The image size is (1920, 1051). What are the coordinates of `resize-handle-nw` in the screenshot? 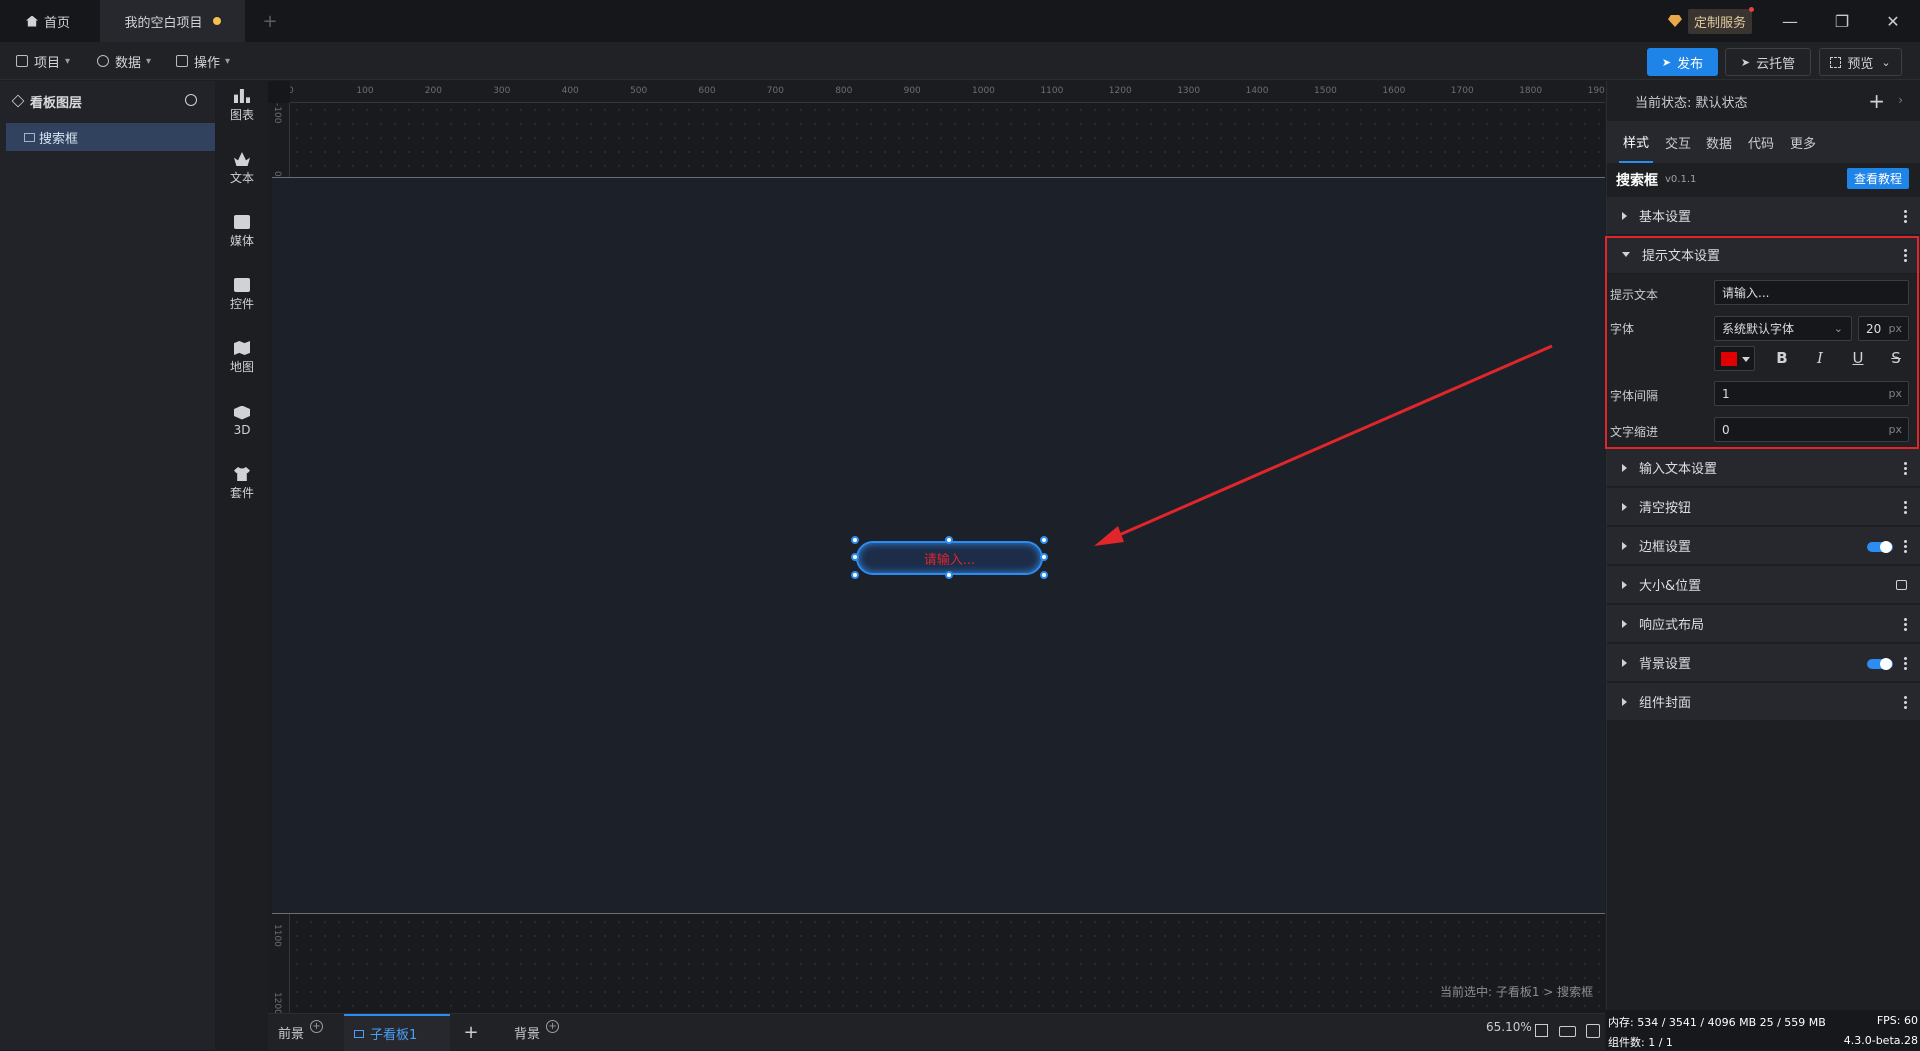 It's located at (855, 540).